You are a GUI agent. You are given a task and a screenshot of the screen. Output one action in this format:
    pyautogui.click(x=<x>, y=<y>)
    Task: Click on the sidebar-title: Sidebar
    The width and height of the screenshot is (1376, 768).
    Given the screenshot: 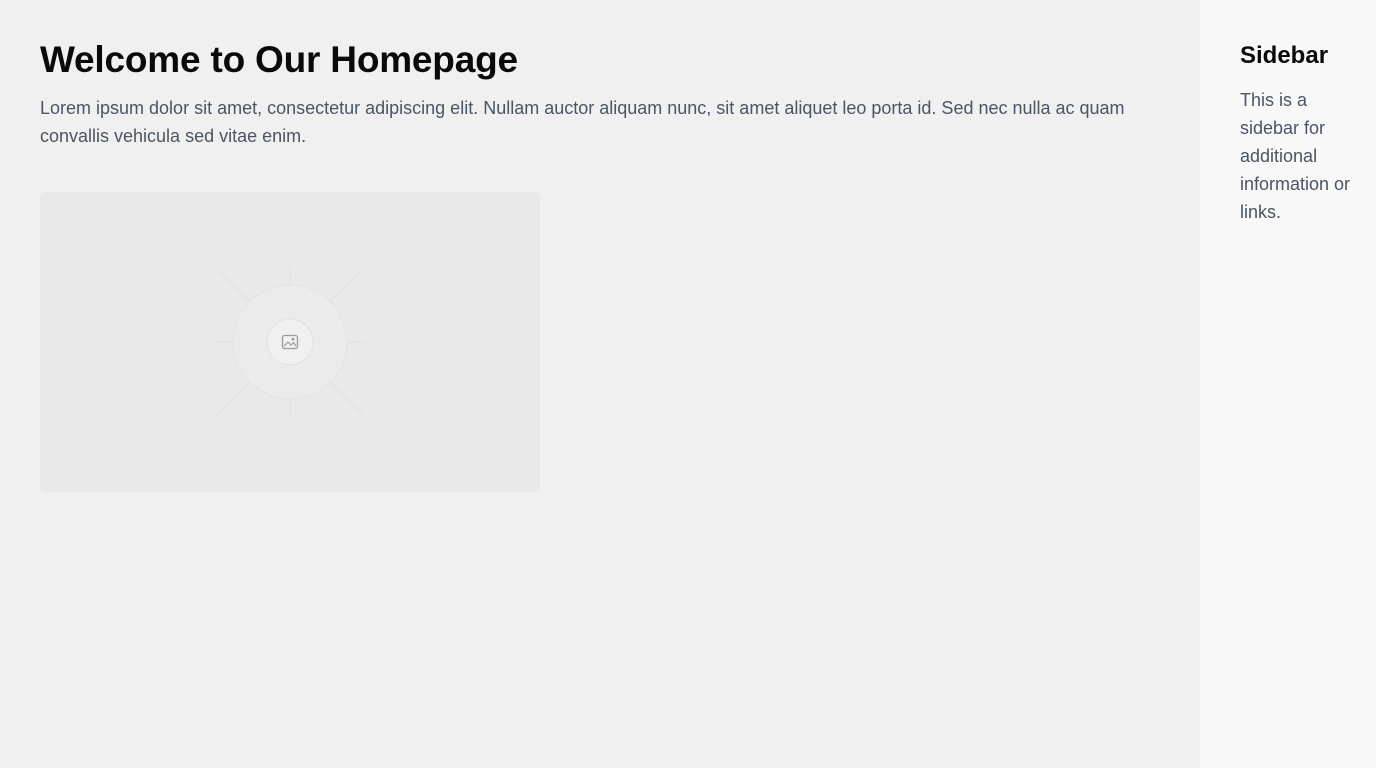 What is the action you would take?
    pyautogui.click(x=1284, y=55)
    